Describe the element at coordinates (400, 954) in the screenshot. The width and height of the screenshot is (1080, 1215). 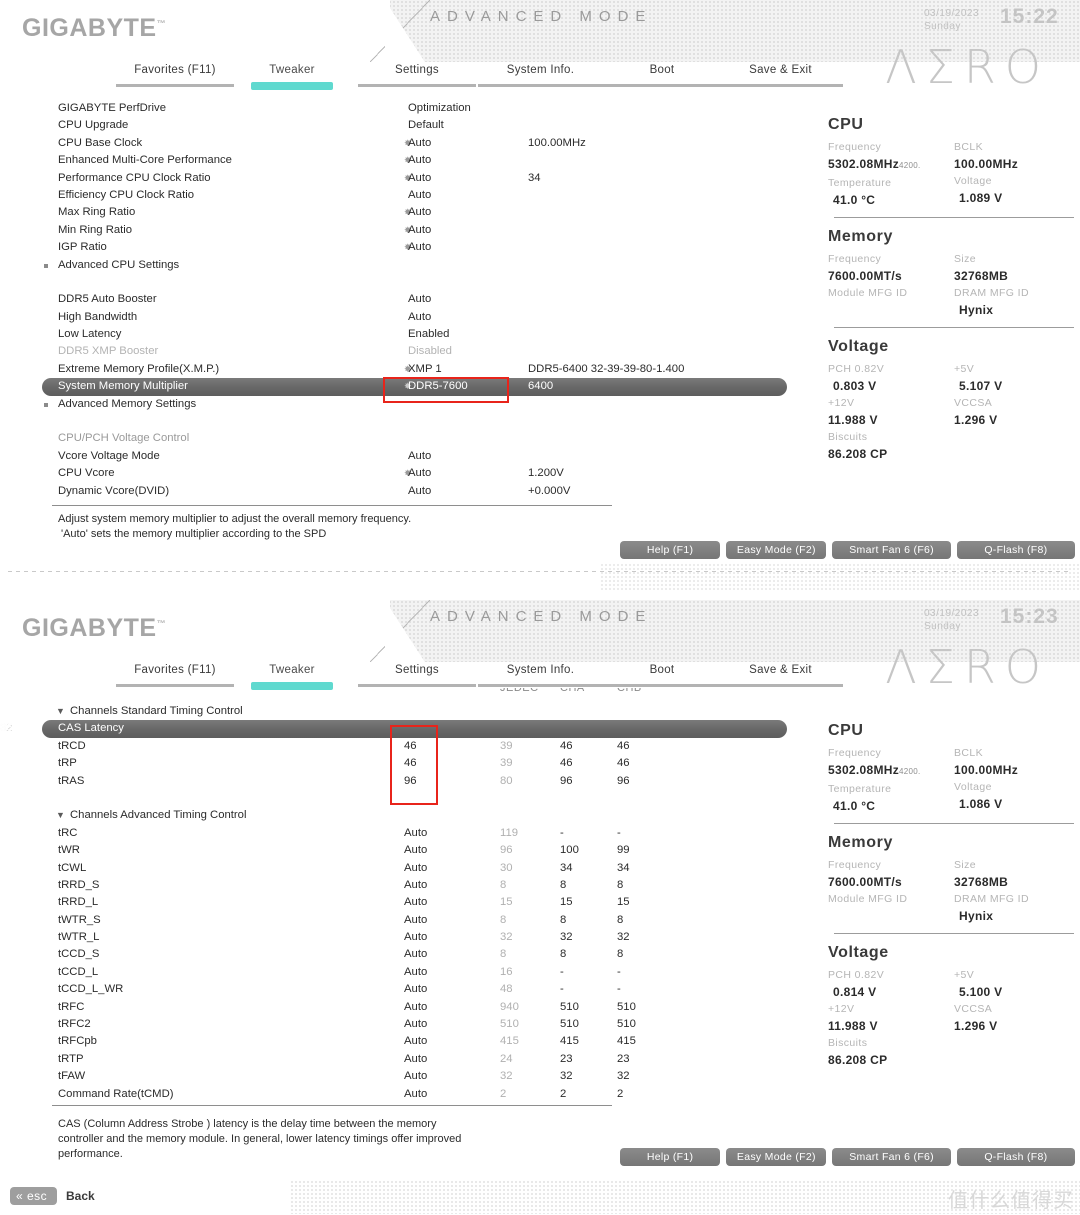
I see `timing-row: tCCD_S Auto 8 8 8` at that location.